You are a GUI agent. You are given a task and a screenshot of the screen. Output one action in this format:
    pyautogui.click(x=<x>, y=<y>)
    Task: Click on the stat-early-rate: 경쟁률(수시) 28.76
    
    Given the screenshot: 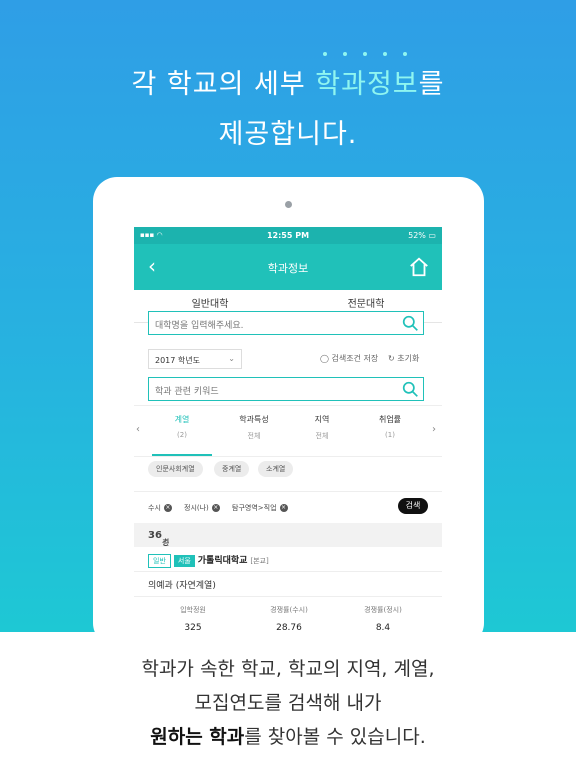 What is the action you would take?
    pyautogui.click(x=289, y=619)
    